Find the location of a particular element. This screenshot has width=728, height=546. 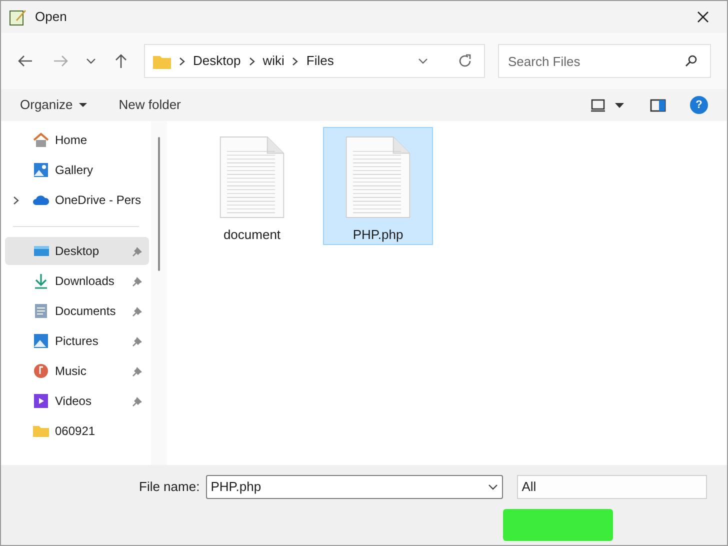

organize-button: Organize is located at coordinates (53, 105).